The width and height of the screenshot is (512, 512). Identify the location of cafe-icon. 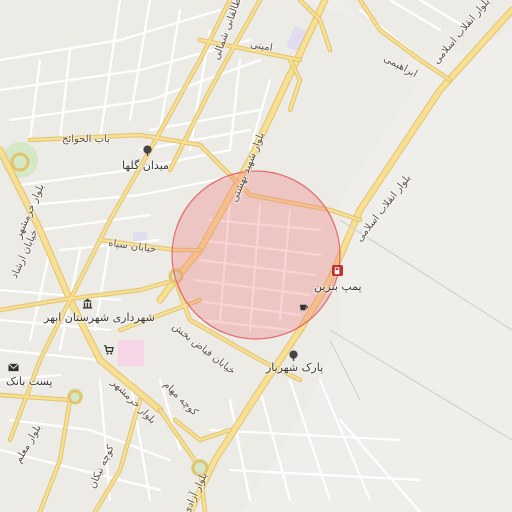
(303, 307).